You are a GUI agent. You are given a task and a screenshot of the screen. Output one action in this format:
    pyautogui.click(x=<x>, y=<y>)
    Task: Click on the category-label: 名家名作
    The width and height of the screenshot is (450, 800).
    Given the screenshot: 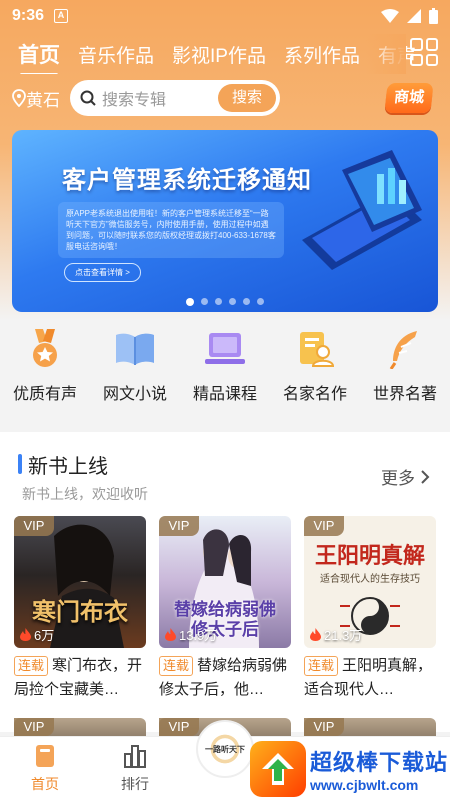 What is the action you would take?
    pyautogui.click(x=314, y=394)
    